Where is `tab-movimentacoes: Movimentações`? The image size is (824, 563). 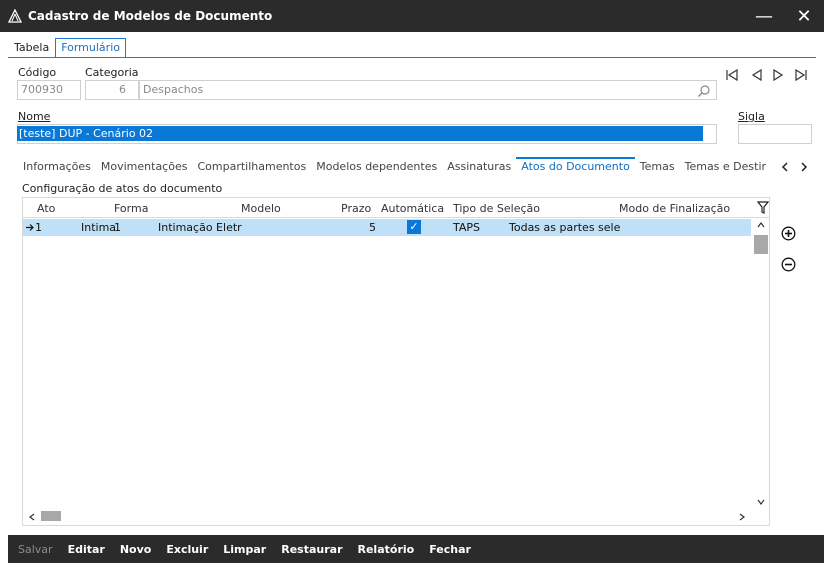 tab-movimentacoes: Movimentações is located at coordinates (144, 167).